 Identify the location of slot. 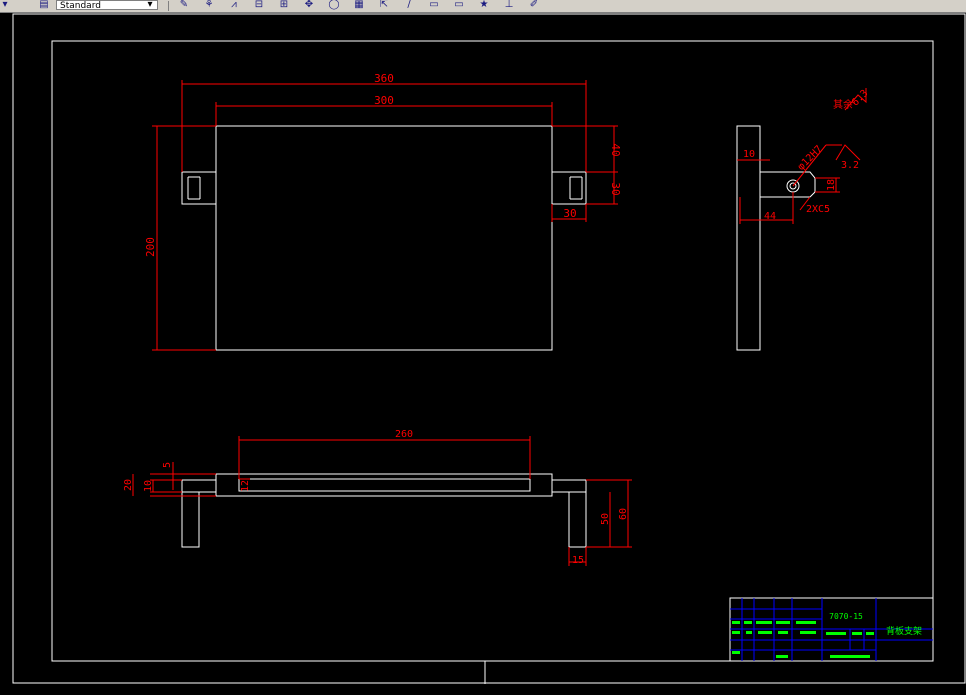
(384, 485).